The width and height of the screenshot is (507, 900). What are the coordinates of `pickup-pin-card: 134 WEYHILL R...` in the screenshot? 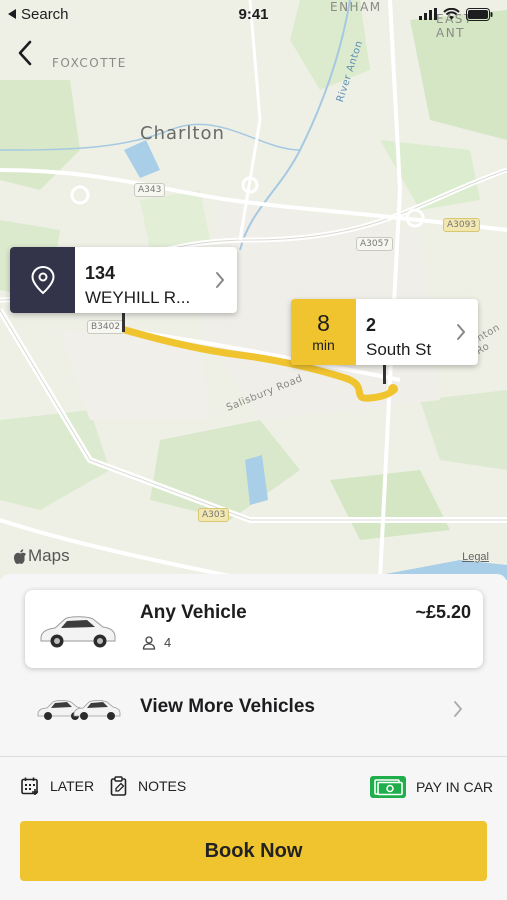 It's located at (123, 280).